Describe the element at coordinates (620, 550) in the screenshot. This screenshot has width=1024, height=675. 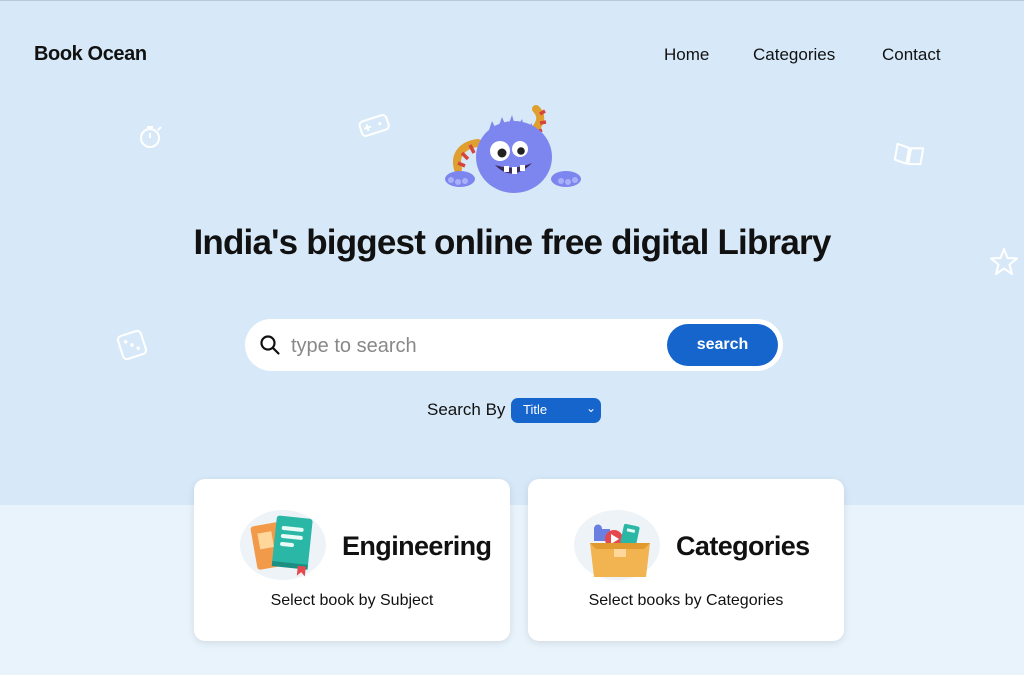
I see `category-box-icon` at that location.